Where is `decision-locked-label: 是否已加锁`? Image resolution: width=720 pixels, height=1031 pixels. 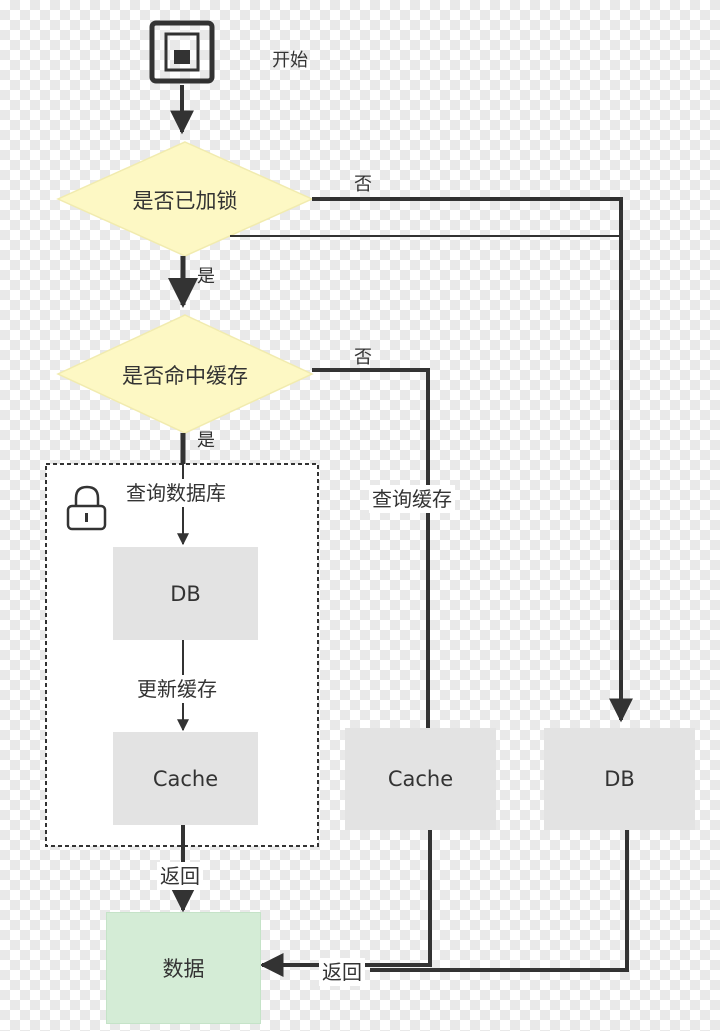
decision-locked-label: 是否已加锁 is located at coordinates (185, 201).